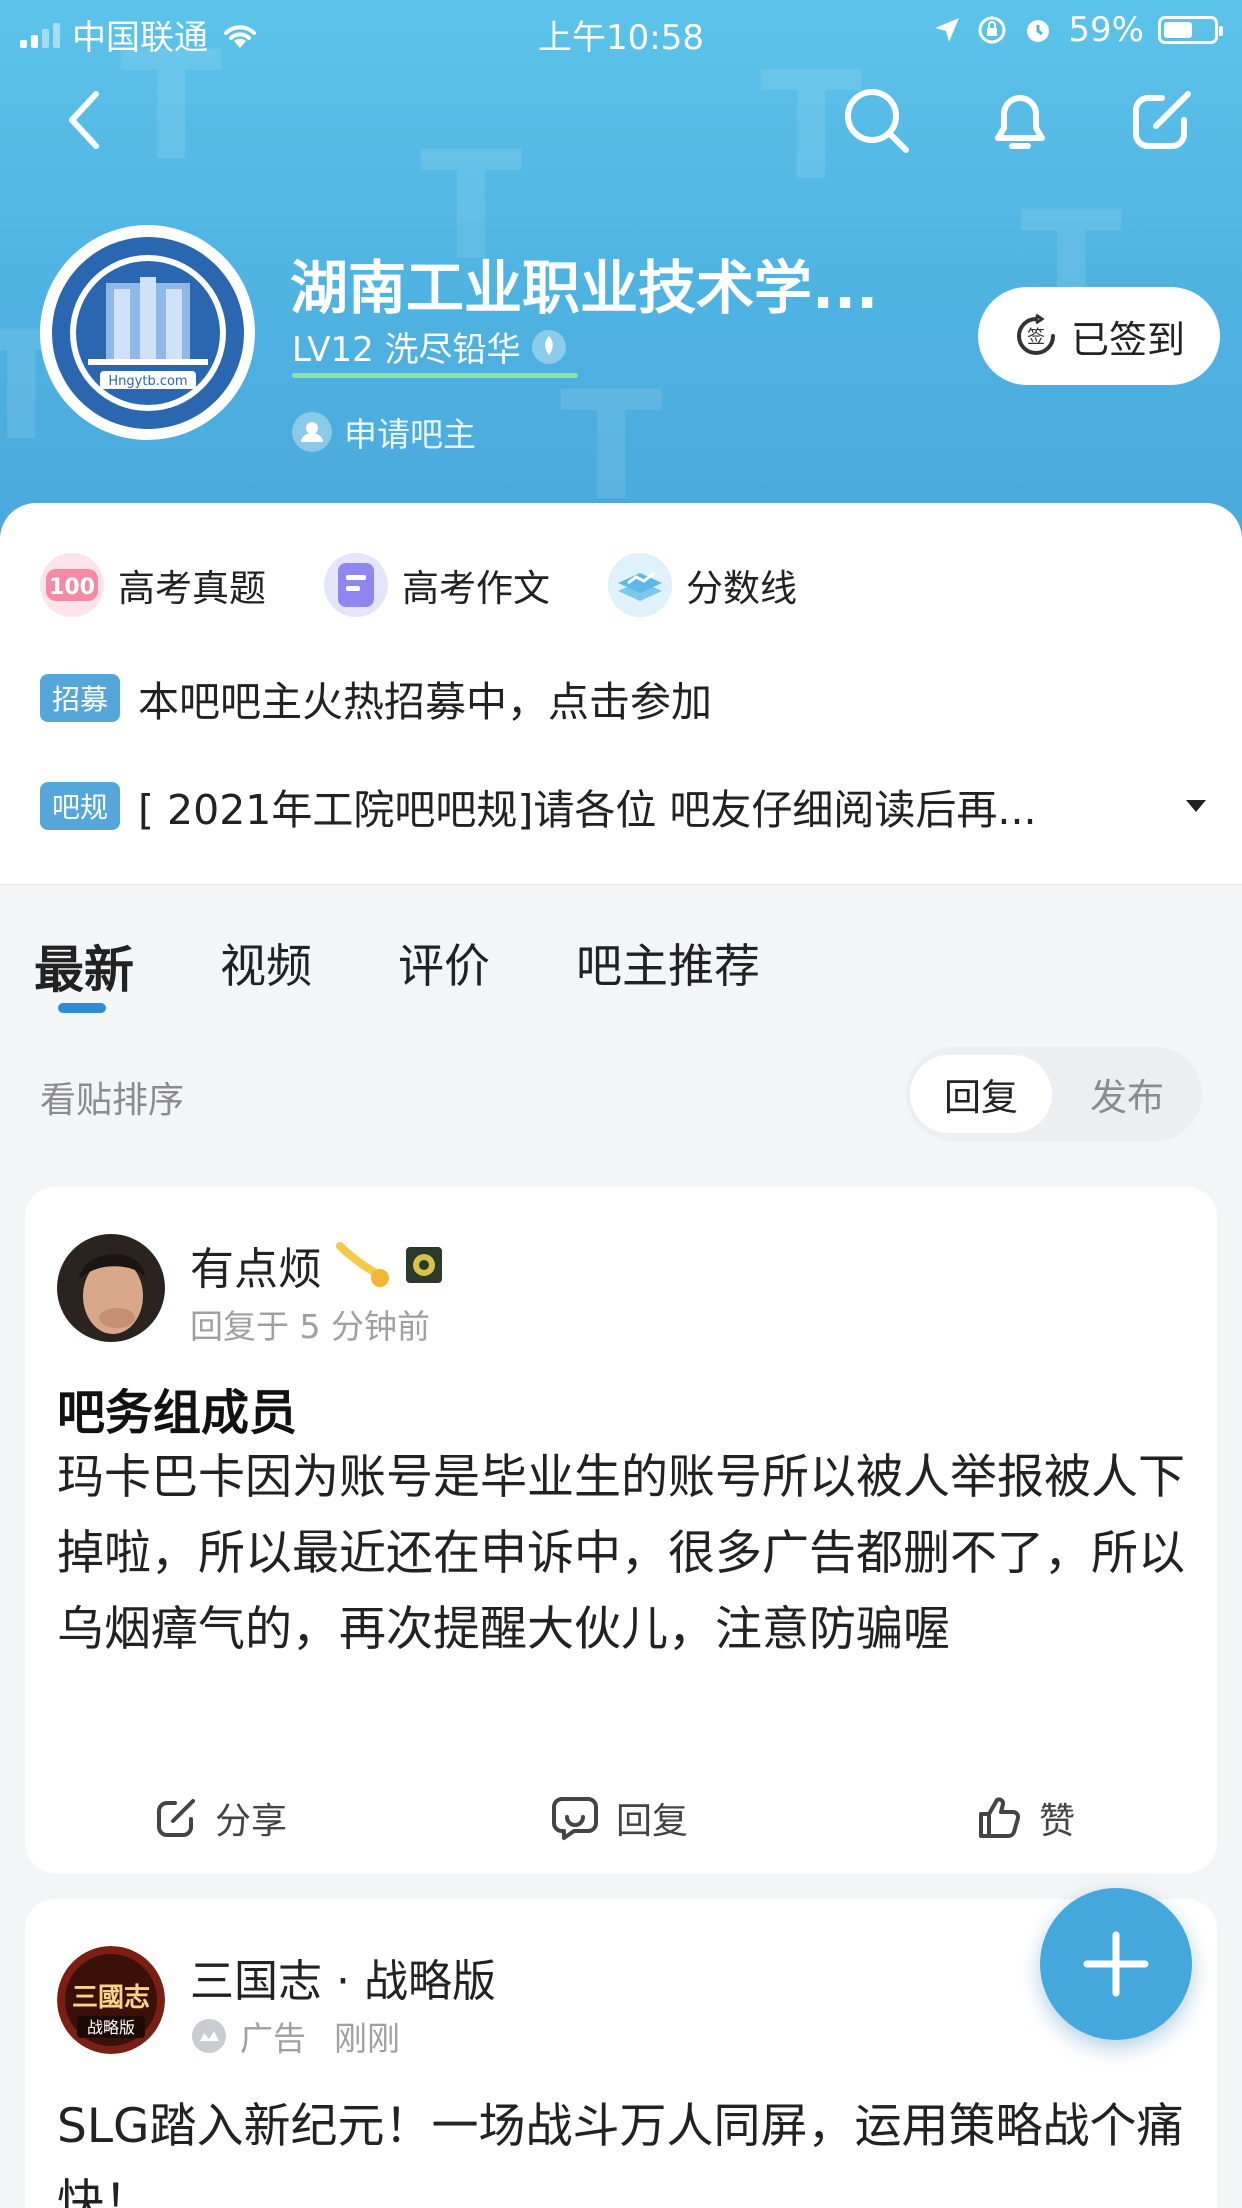  What do you see at coordinates (1190, 30) in the screenshot?
I see `battery-icon` at bounding box center [1190, 30].